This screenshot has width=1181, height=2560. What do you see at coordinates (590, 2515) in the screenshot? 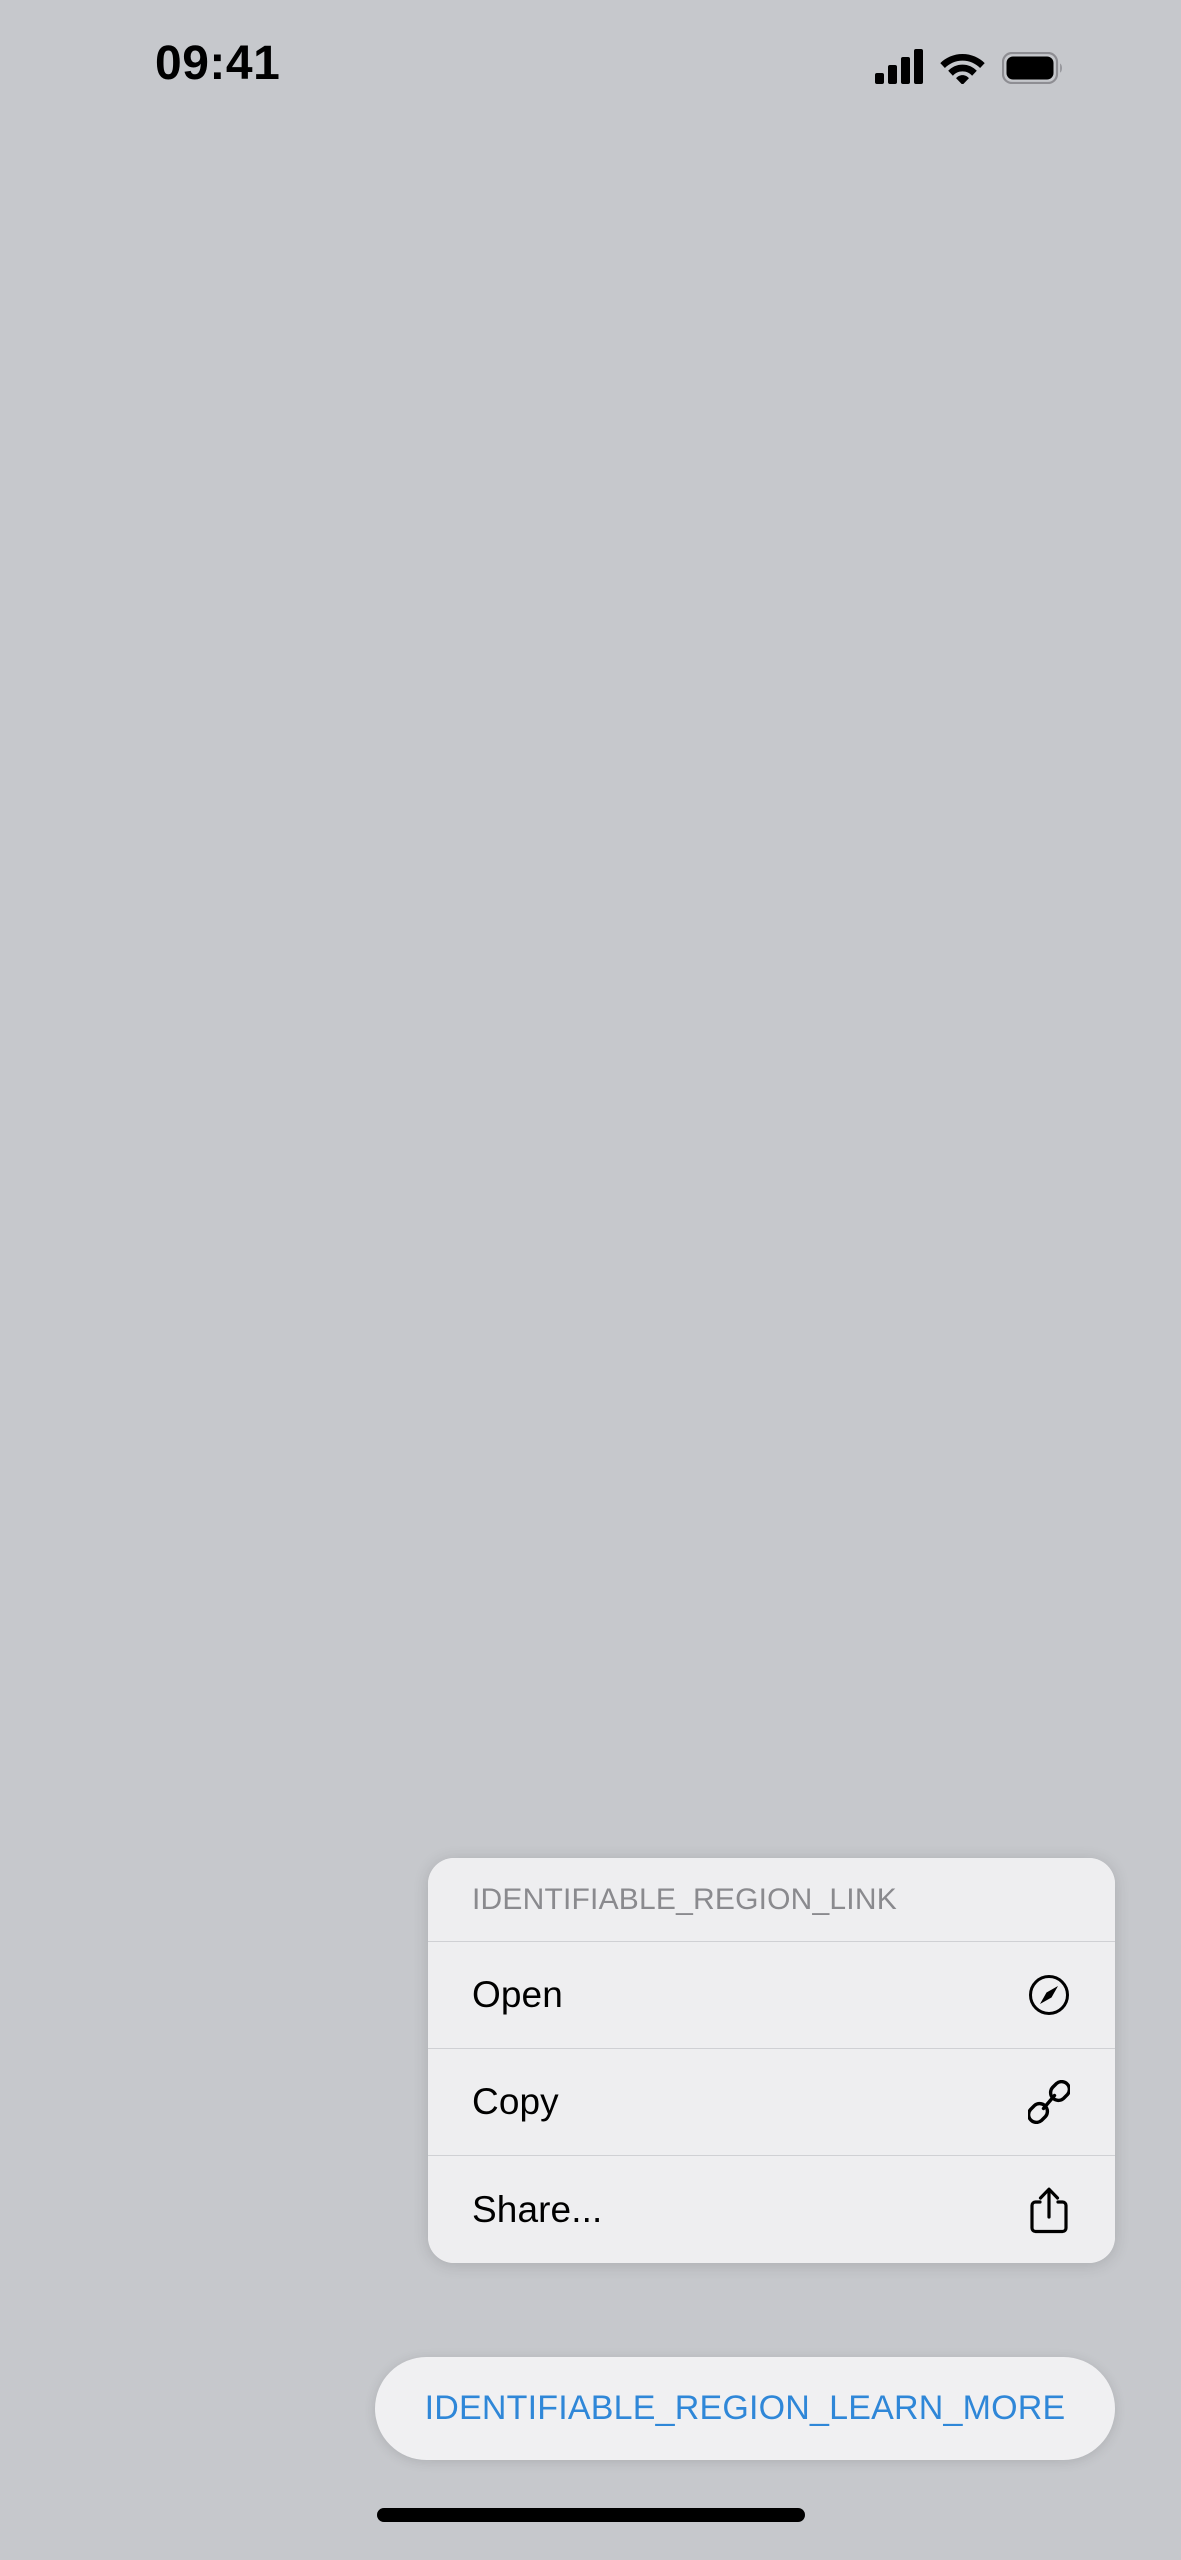
I see `home-indicator` at bounding box center [590, 2515].